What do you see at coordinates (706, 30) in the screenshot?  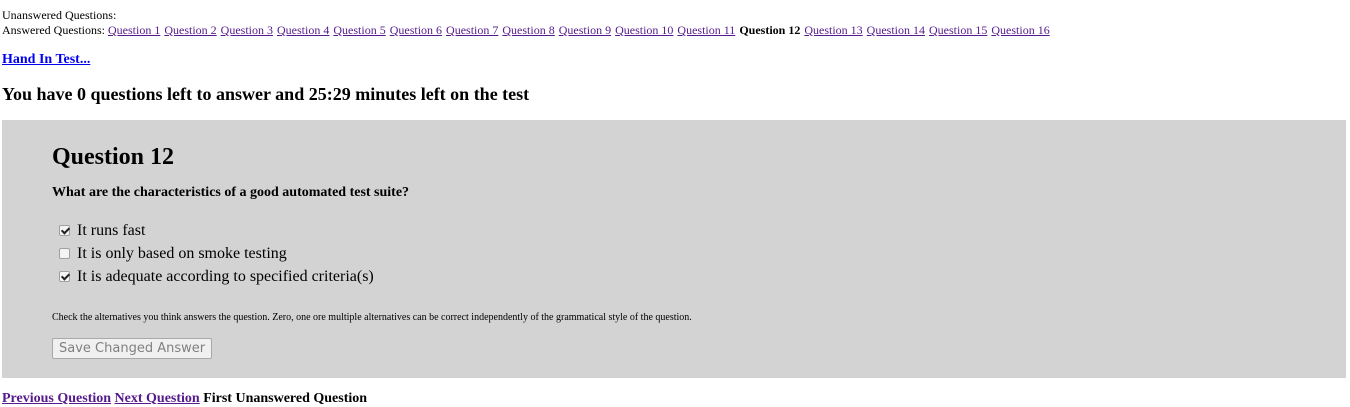 I see `question-link-11: Question 11` at bounding box center [706, 30].